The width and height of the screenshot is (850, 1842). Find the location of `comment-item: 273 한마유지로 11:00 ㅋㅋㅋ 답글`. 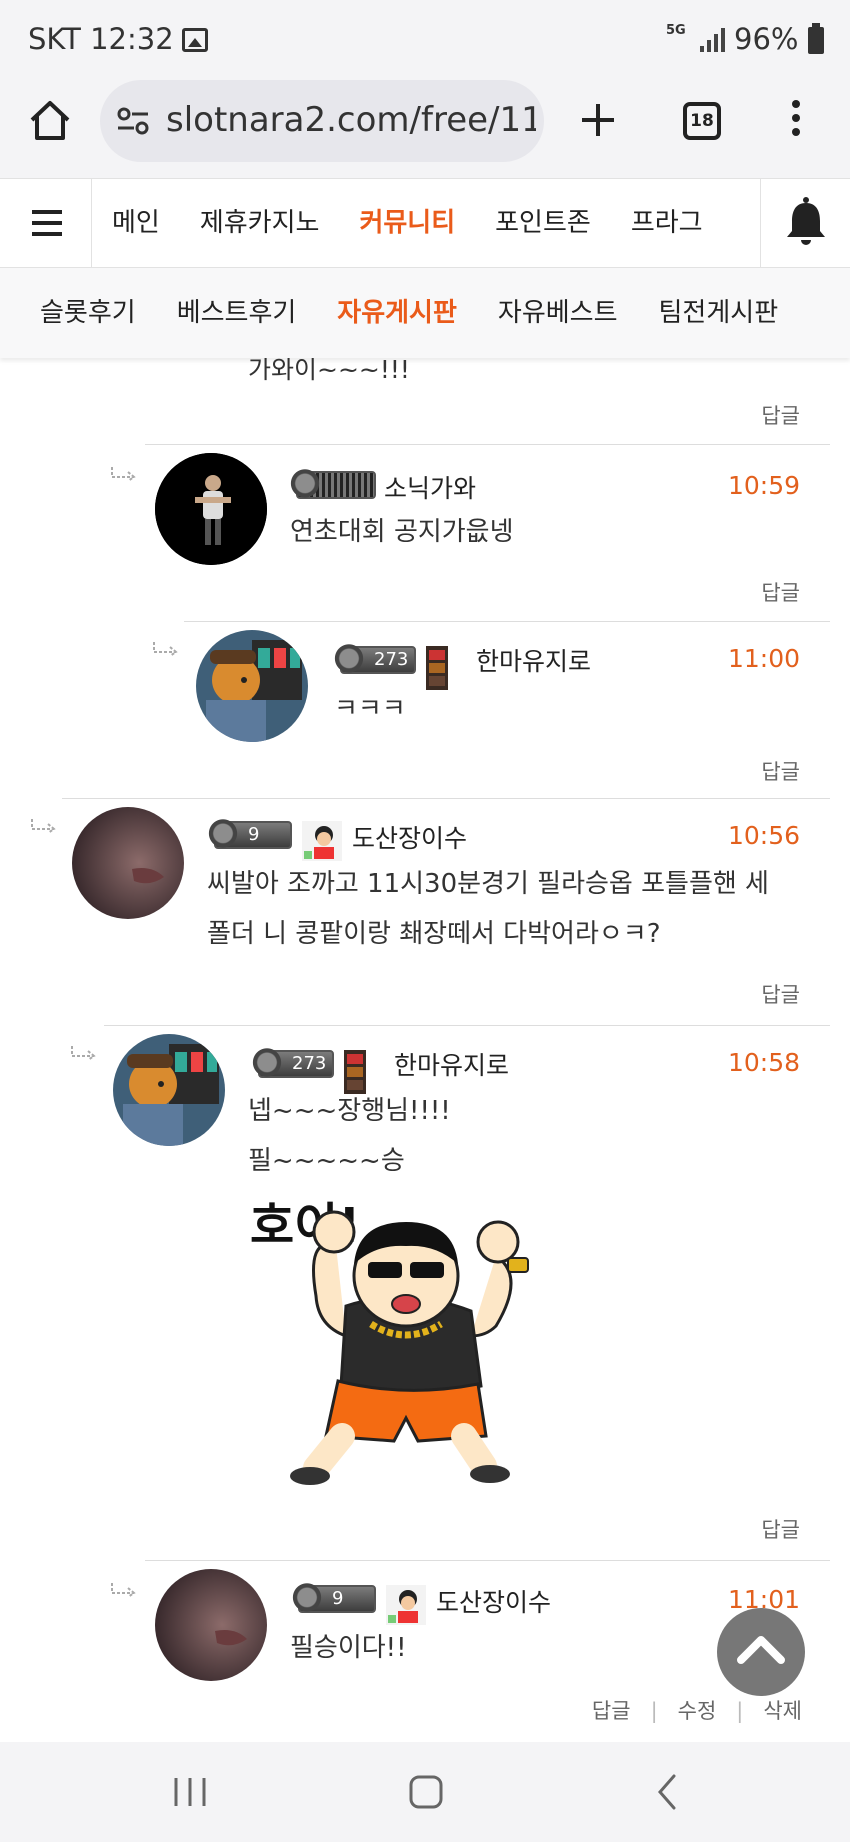

comment-item: 273 한마유지로 11:00 ㅋㅋㅋ 답글 is located at coordinates (425, 710).